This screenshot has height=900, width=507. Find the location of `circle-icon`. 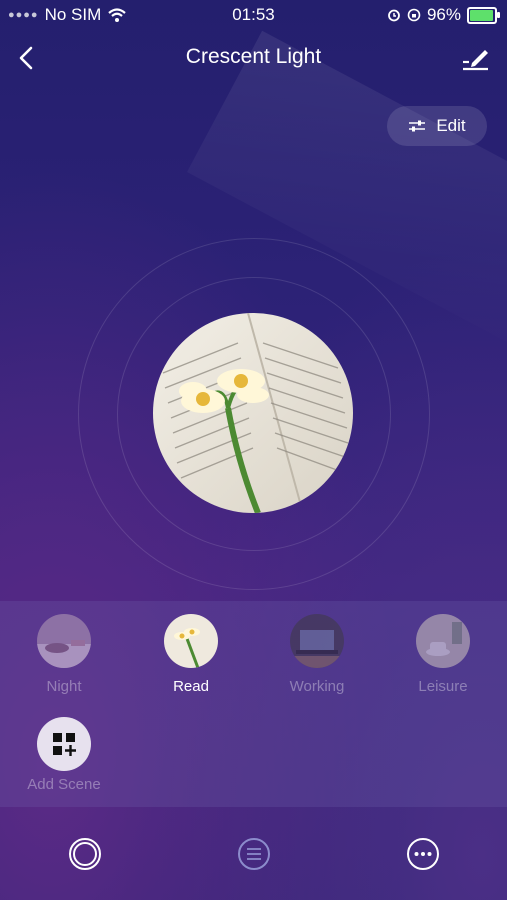

circle-icon is located at coordinates (85, 854).